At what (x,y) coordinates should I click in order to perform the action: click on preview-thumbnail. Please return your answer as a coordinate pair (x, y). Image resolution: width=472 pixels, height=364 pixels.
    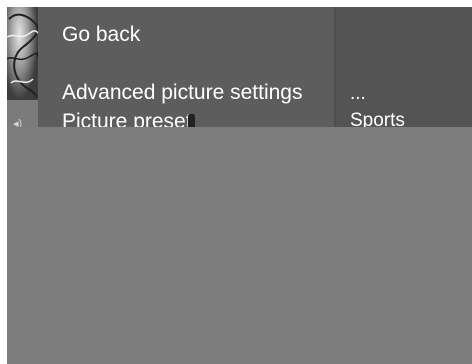
    Looking at the image, I should click on (22, 53).